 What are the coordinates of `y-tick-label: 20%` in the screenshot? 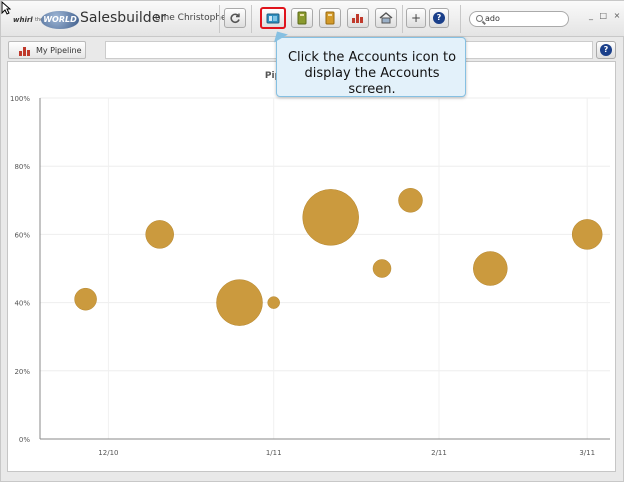 It's located at (22, 372).